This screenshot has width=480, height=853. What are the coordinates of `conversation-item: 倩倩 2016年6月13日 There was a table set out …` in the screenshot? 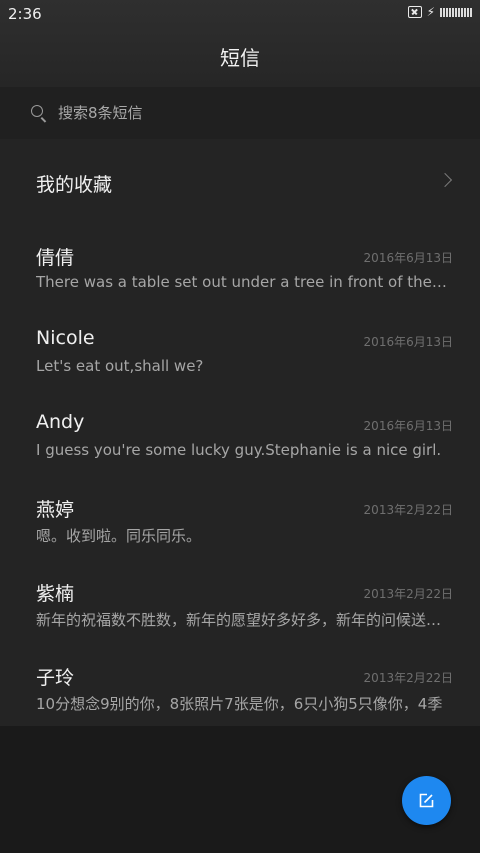 It's located at (240, 285).